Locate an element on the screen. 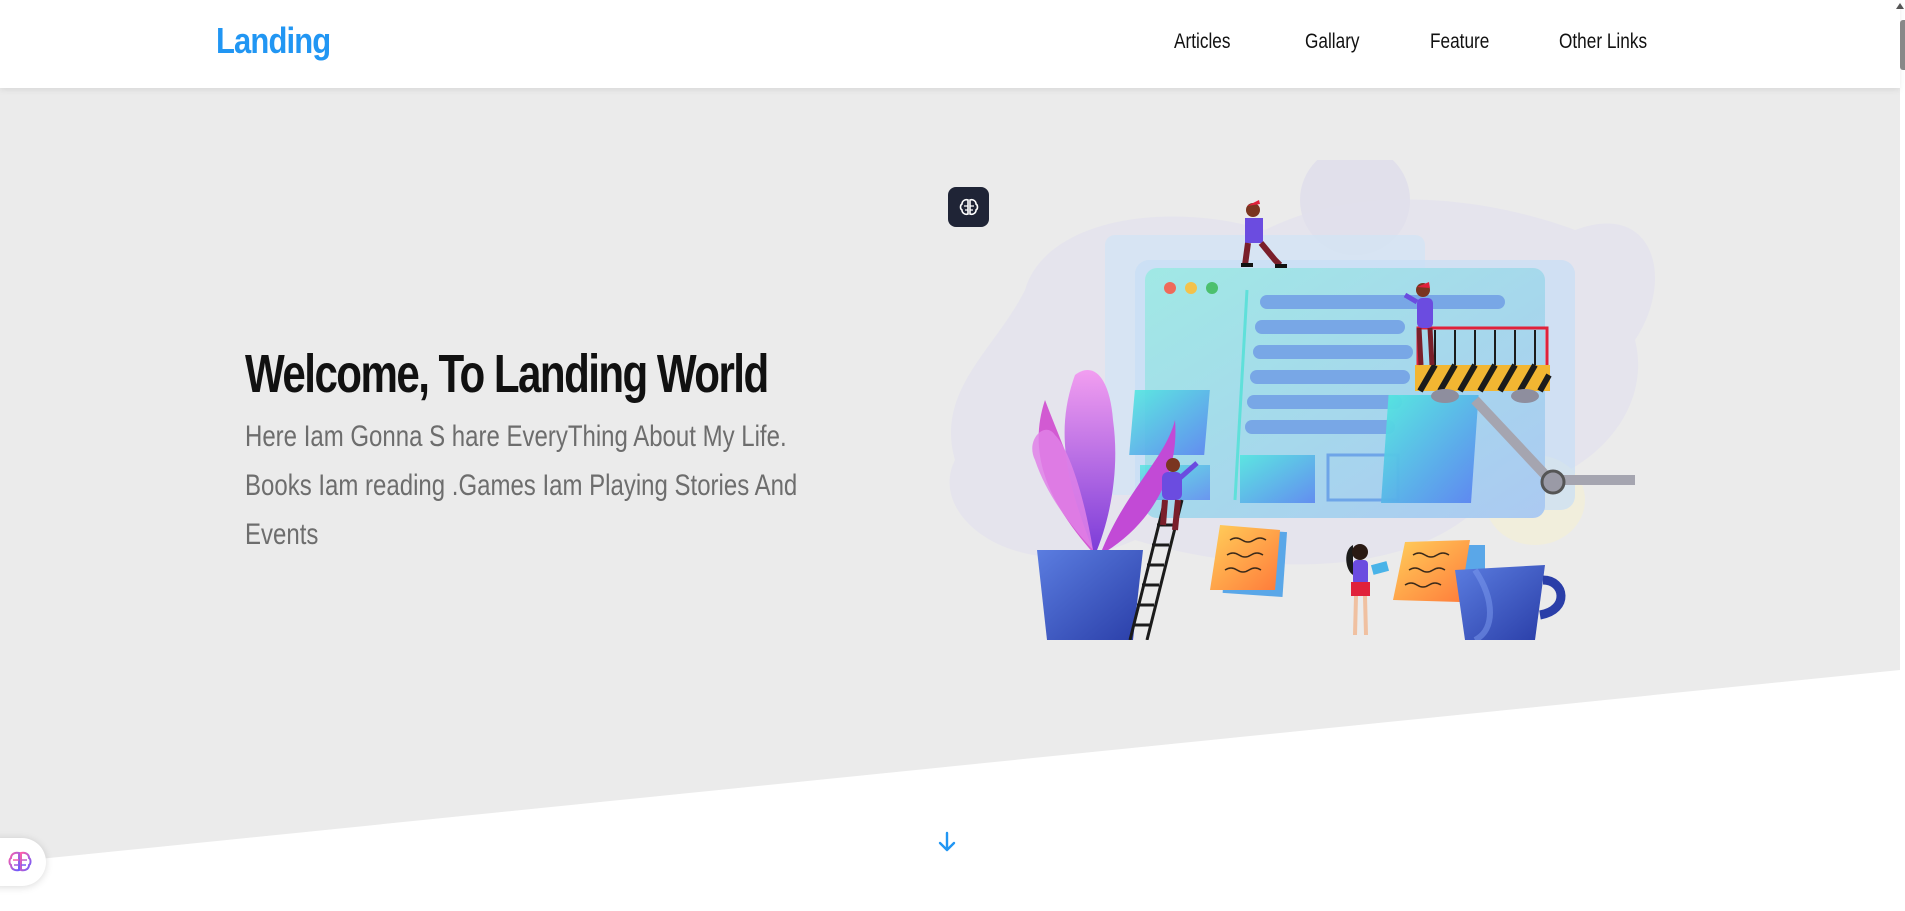 Image resolution: width=1905 pixels, height=911 pixels. scrollbar-thumb is located at coordinates (1902, 45).